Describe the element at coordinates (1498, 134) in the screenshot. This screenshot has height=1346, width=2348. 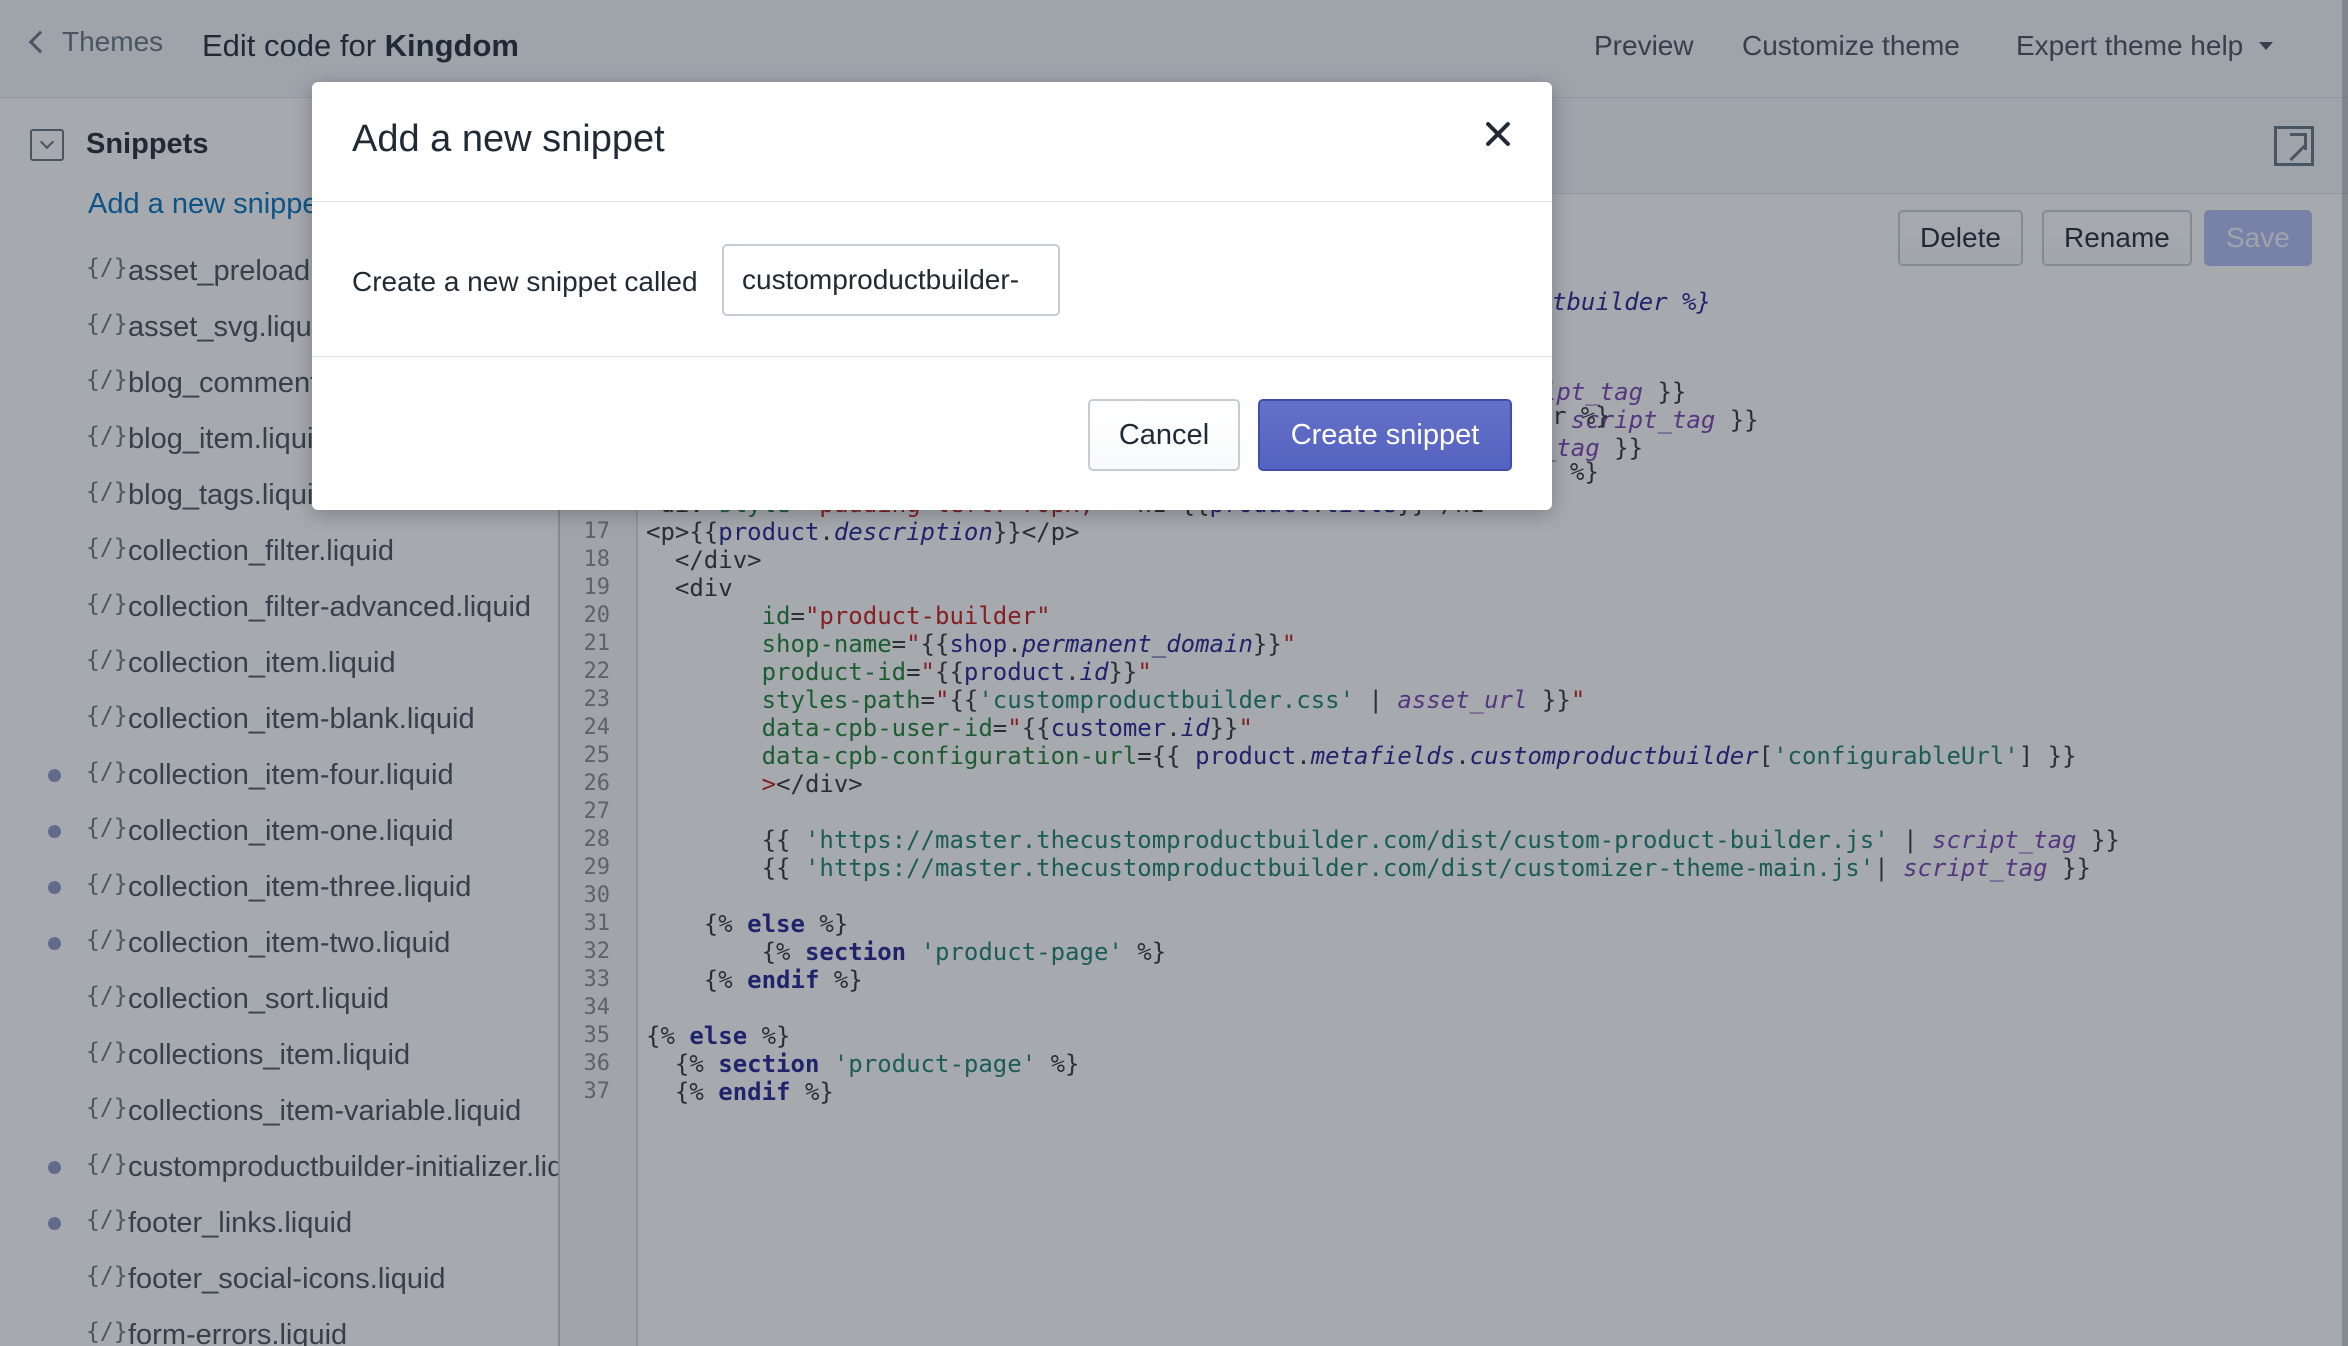
I see `close-icon` at that location.